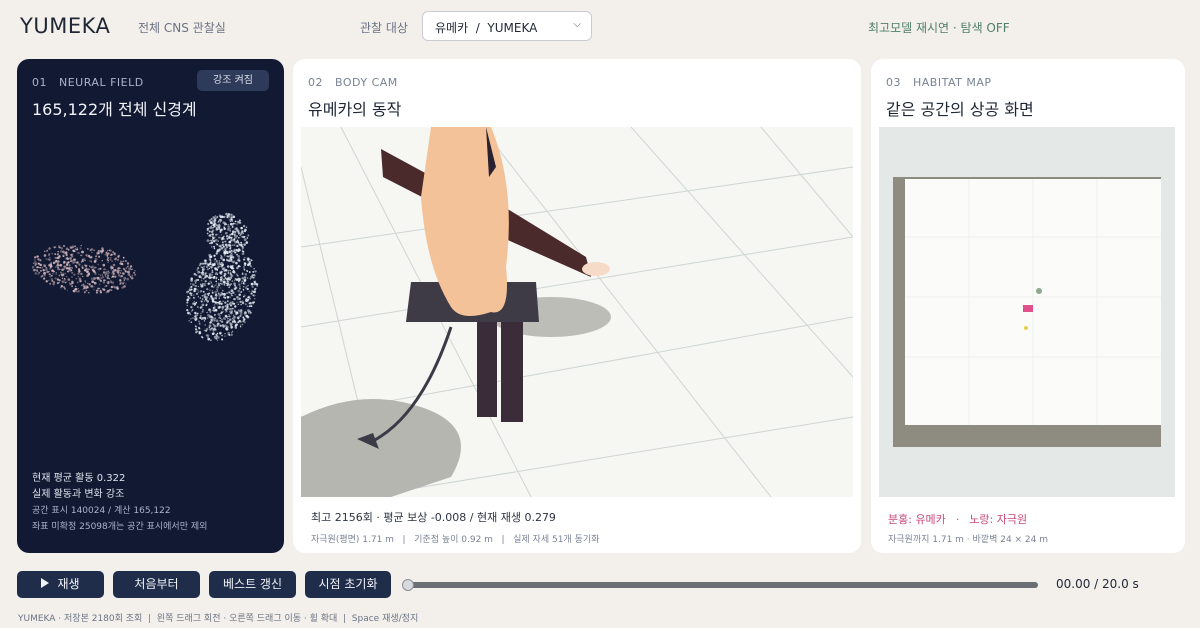 Image resolution: width=1200 pixels, height=628 pixels. What do you see at coordinates (1027, 312) in the screenshot?
I see `habitat-map-viewport` at bounding box center [1027, 312].